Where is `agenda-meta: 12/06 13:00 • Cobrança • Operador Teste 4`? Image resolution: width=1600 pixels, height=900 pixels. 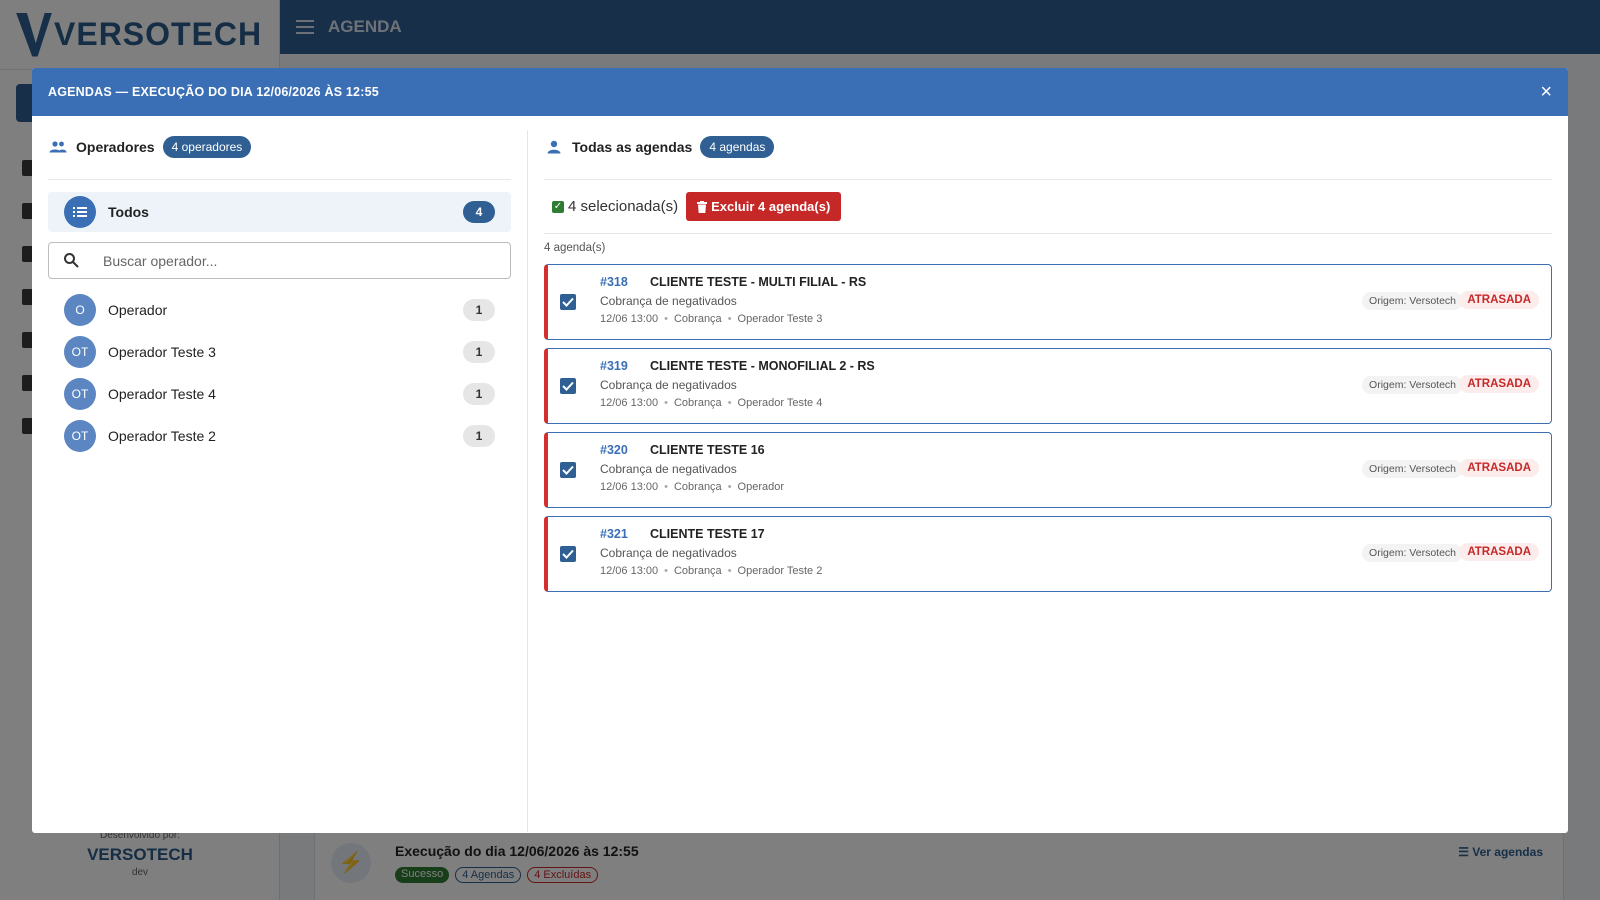
agenda-meta: 12/06 13:00 • Cobrança • Operador Teste 4 is located at coordinates (711, 403).